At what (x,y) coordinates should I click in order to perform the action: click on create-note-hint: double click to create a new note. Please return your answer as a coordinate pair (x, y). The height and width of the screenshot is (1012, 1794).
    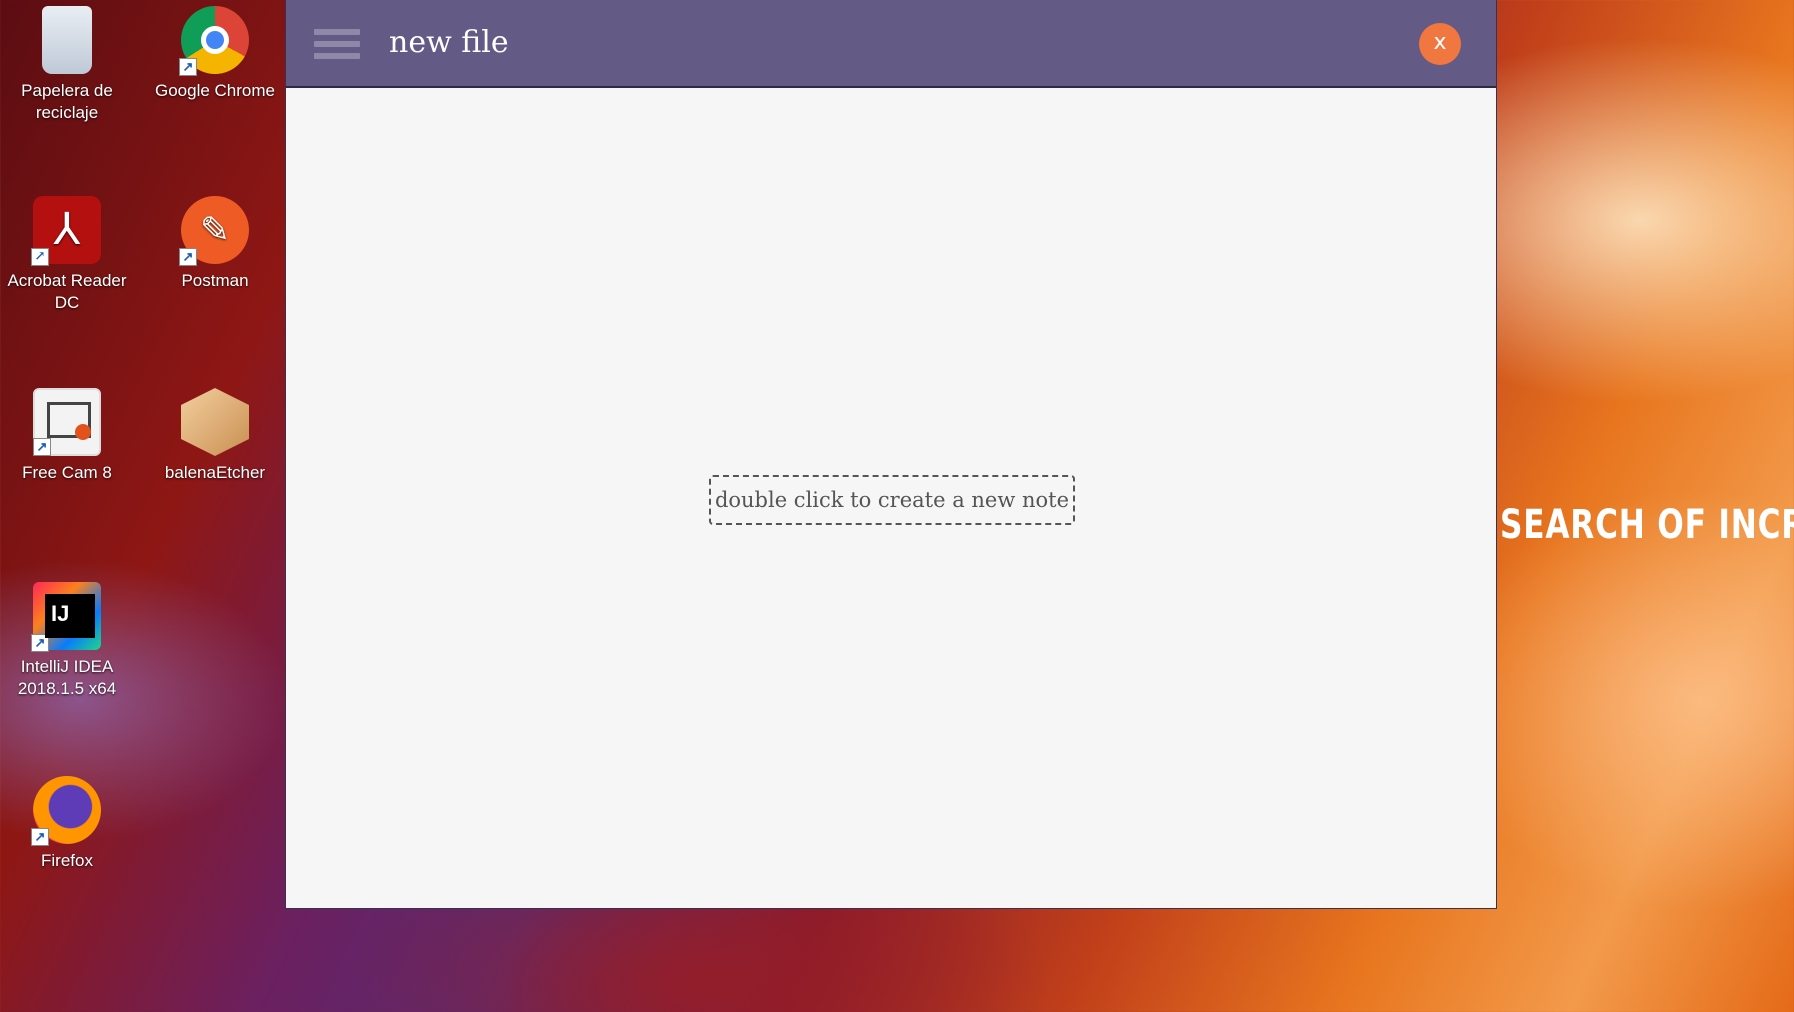
    Looking at the image, I should click on (892, 500).